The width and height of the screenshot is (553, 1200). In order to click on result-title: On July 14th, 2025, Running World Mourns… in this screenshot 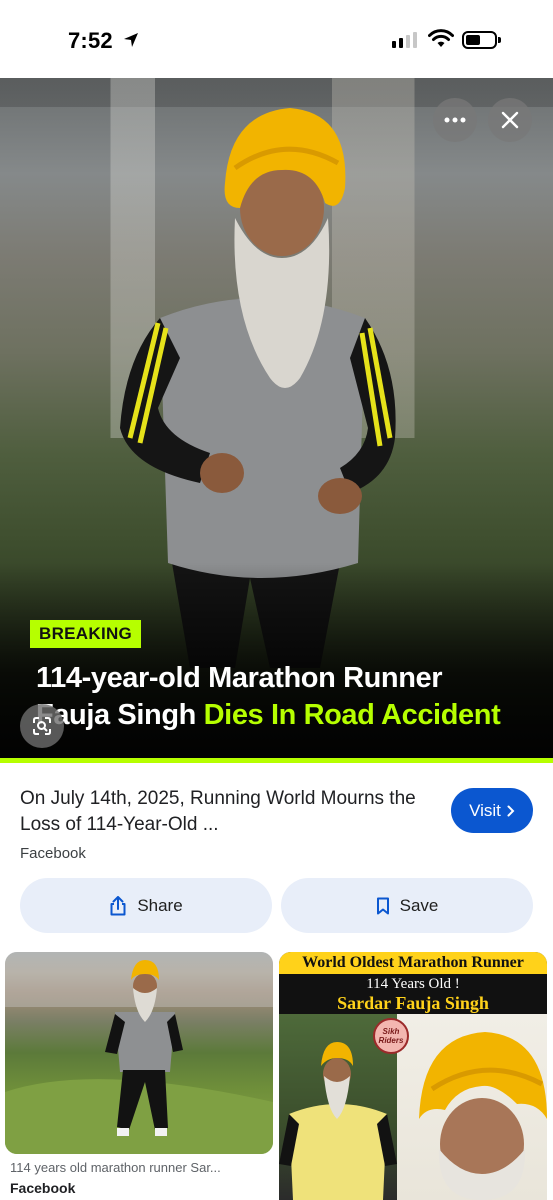, I will do `click(225, 812)`.